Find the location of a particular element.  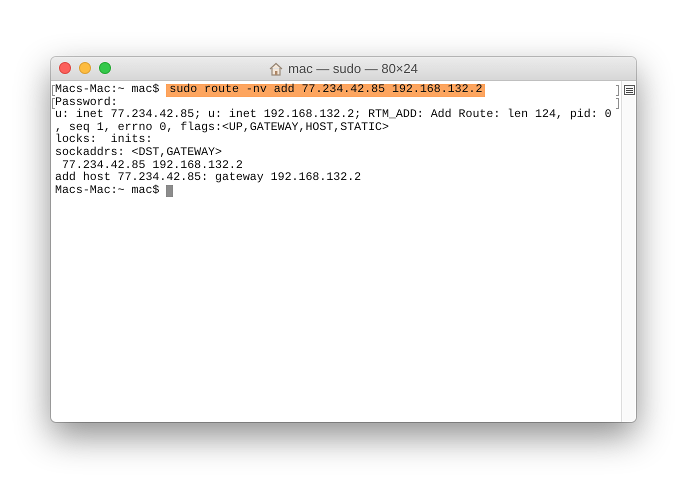

output-line: , seq 1, errno 0, flags:<UP,GATEWAY,HOST,STATIC> is located at coordinates (222, 128).